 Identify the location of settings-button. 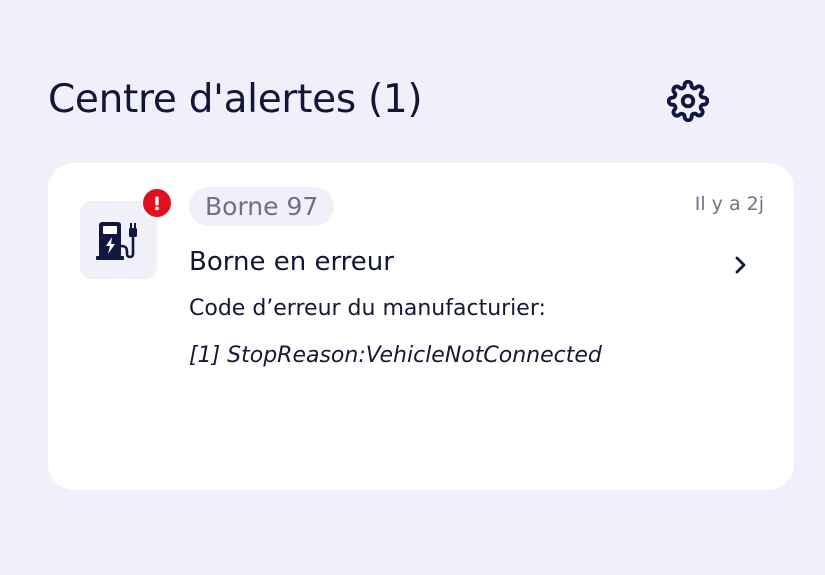
(688, 101).